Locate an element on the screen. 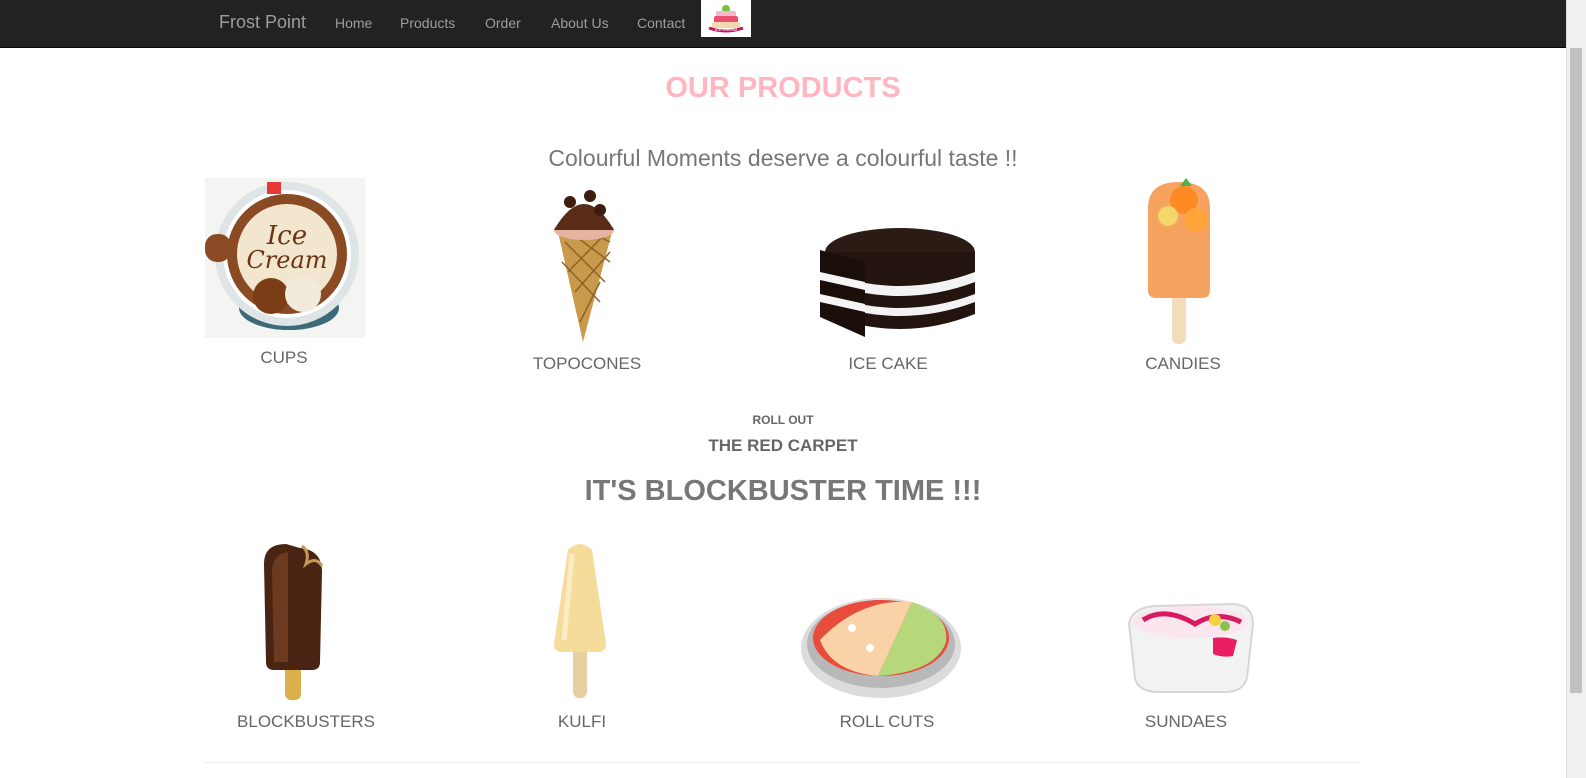  kulfi-image is located at coordinates (580, 620).